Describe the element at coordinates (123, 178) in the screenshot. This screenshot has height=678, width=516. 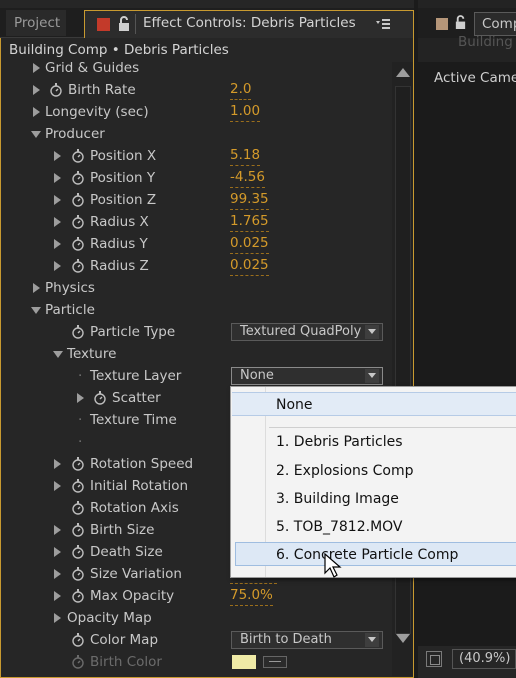
I see `property-label: Position Y` at that location.